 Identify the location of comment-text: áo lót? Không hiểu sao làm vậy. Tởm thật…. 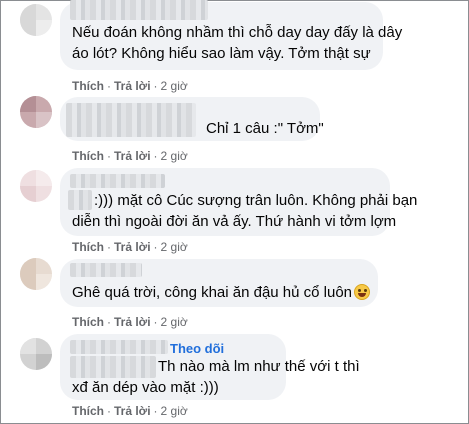
(221, 53).